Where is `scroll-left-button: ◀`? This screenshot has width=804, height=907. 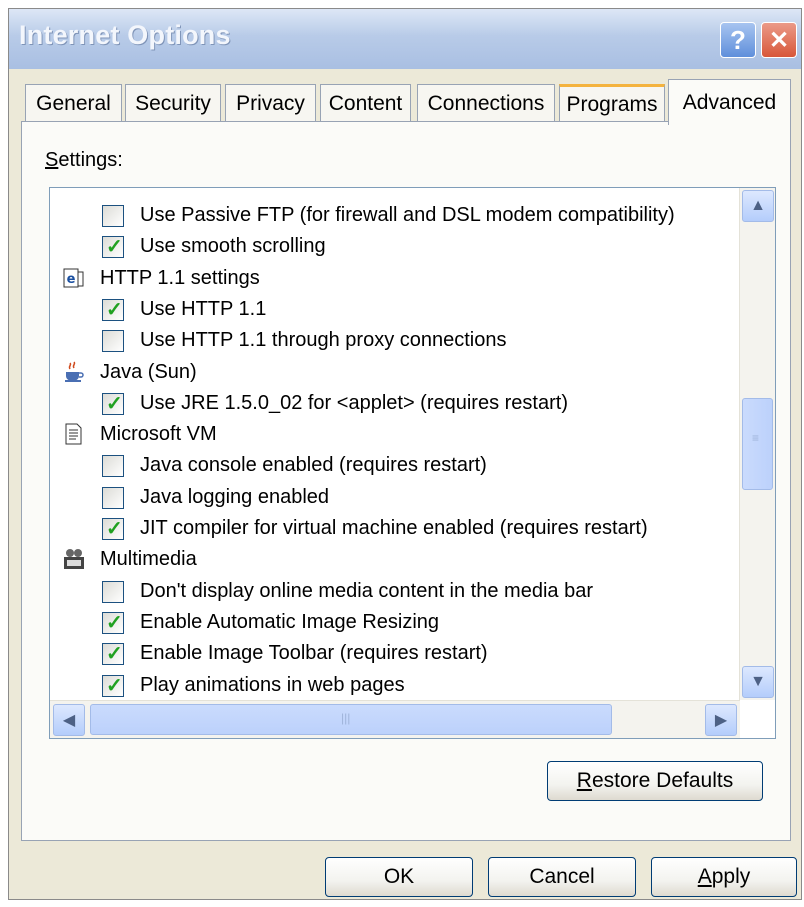
scroll-left-button: ◀ is located at coordinates (69, 720).